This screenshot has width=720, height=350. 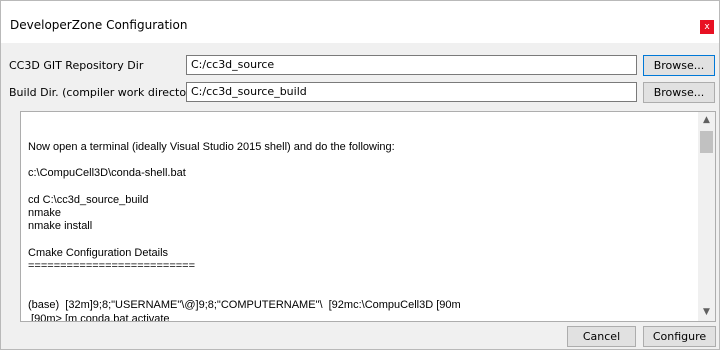 I want to click on cancel-button: Cancel, so click(x=601, y=336).